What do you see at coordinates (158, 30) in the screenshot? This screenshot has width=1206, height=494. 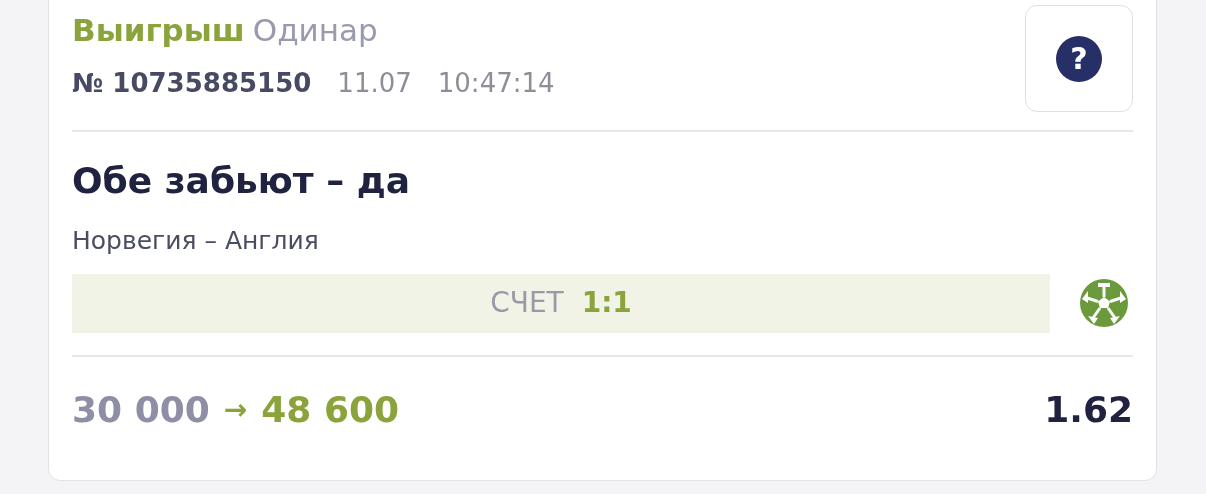 I see `bet-status: Выигрыш` at bounding box center [158, 30].